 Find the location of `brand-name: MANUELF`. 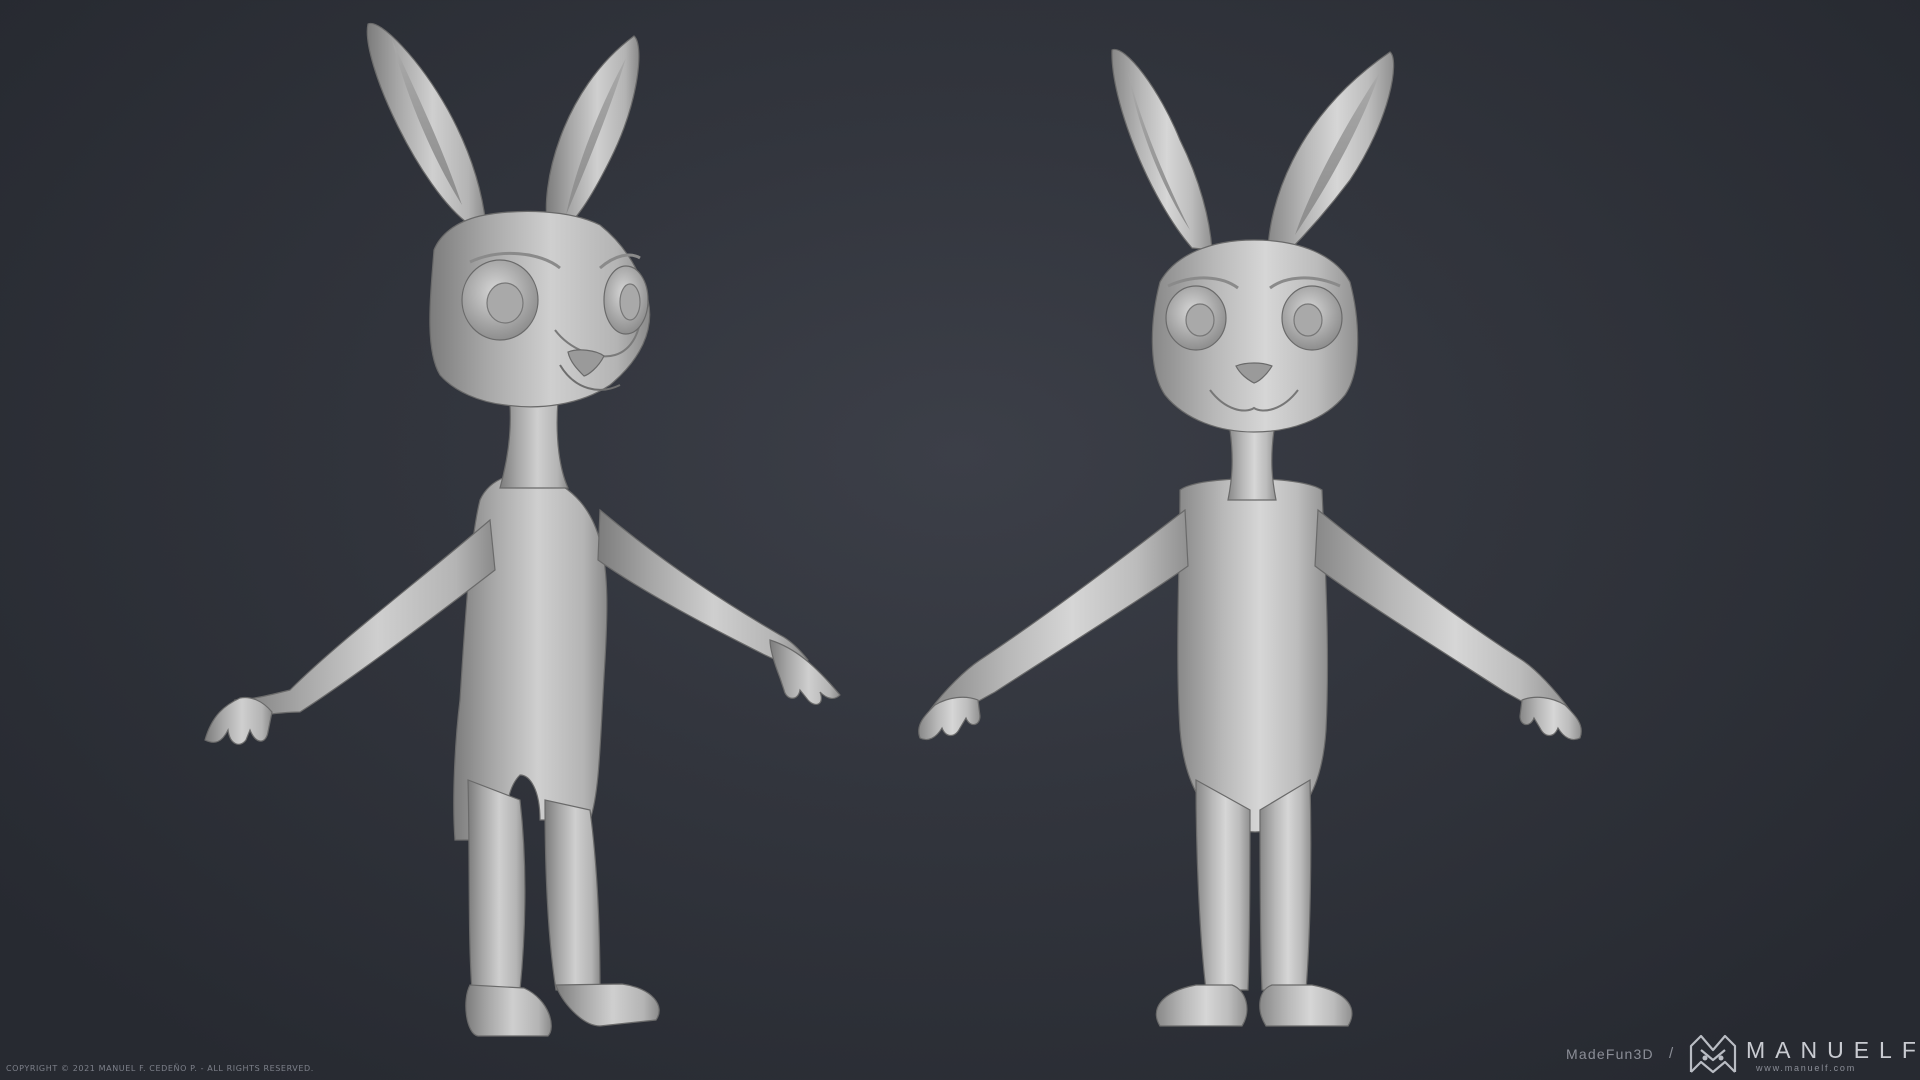

brand-name: MANUELF is located at coordinates (1833, 1050).